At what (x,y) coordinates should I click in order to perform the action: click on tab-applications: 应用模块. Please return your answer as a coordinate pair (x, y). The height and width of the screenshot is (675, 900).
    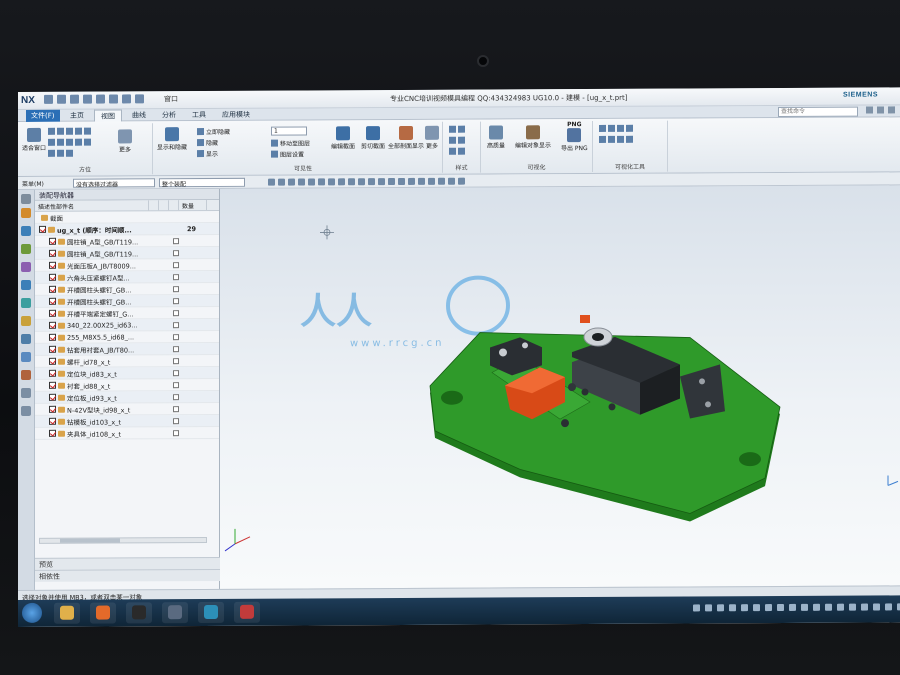
    Looking at the image, I should click on (236, 115).